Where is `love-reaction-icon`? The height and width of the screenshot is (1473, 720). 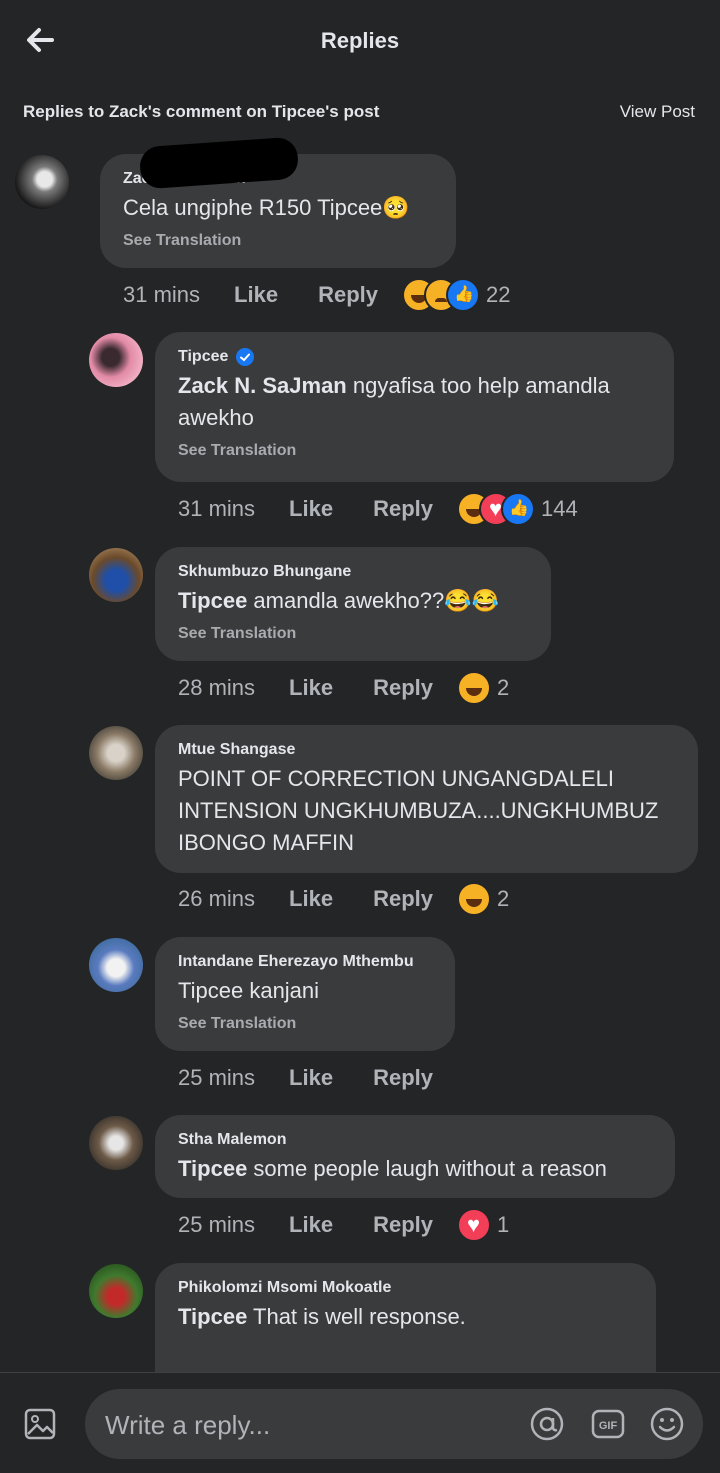
love-reaction-icon is located at coordinates (474, 1225).